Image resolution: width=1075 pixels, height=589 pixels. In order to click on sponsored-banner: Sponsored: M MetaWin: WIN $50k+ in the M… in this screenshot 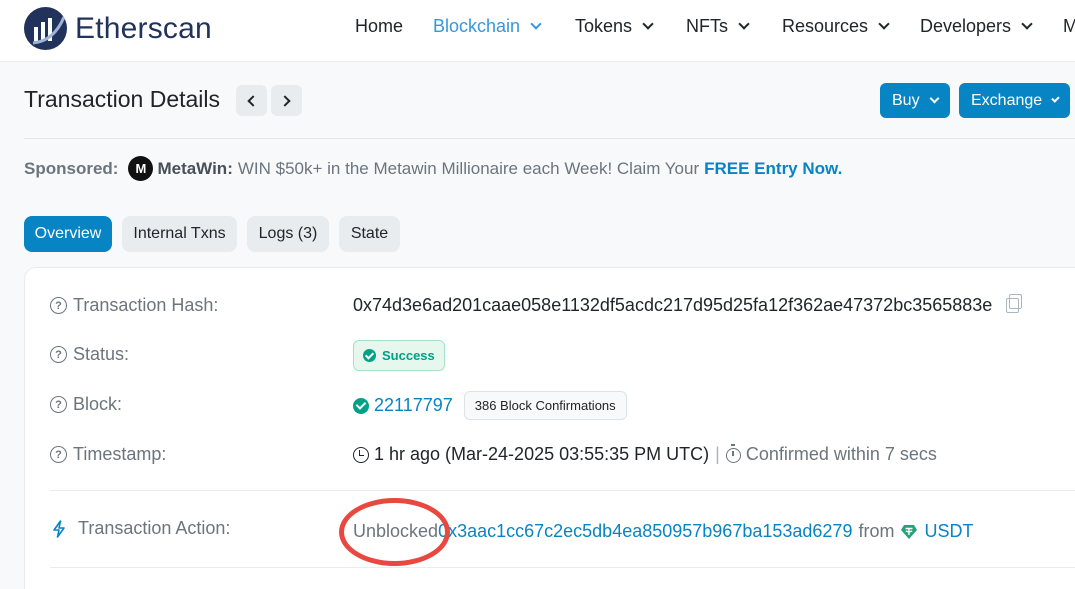, I will do `click(433, 168)`.